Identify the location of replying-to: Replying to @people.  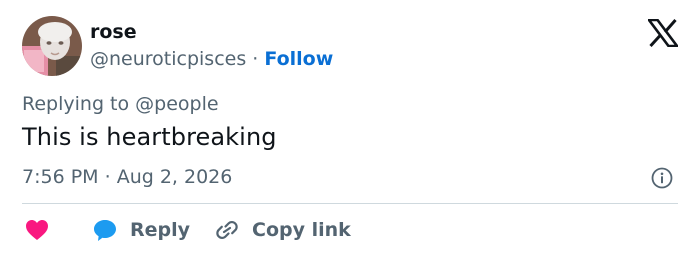
(120, 104).